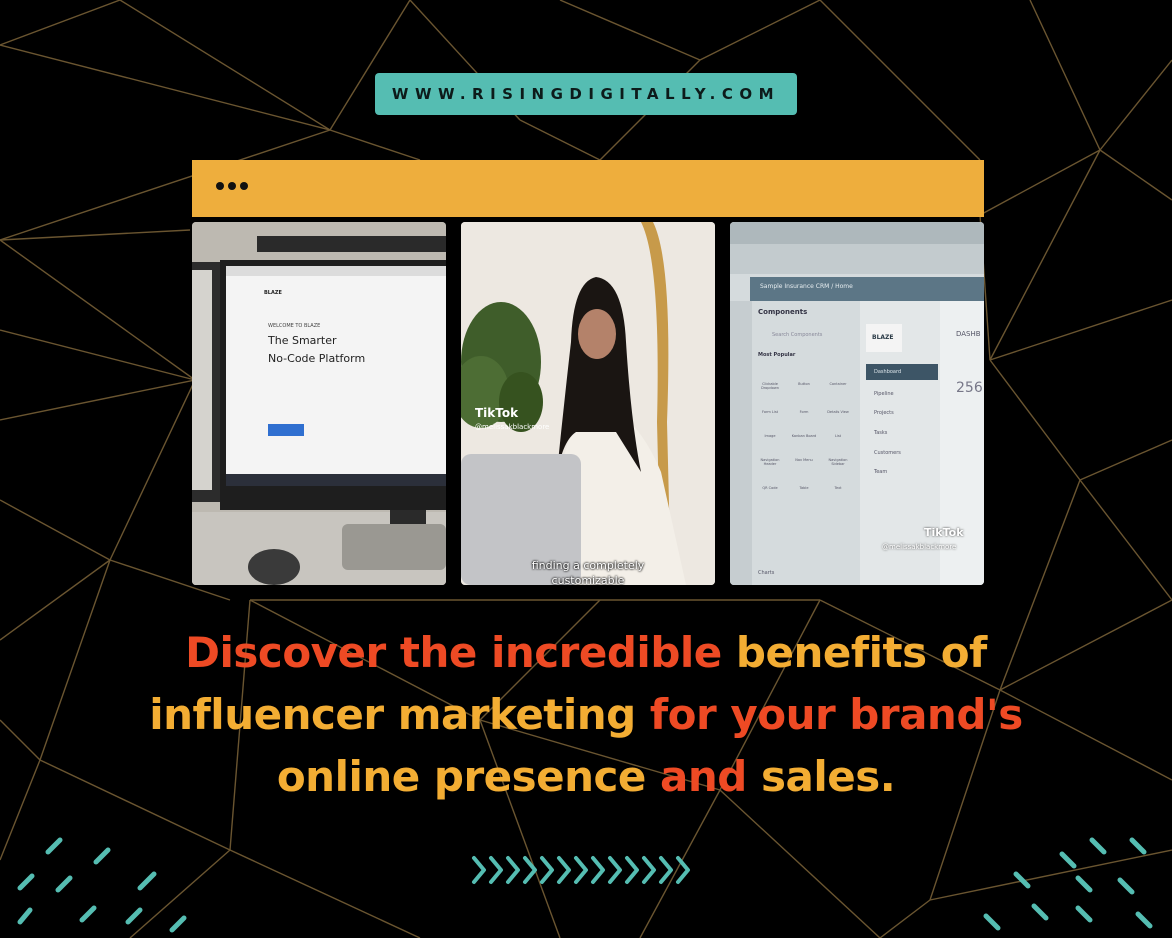 Image resolution: width=1172 pixels, height=938 pixels. What do you see at coordinates (797, 335) in the screenshot?
I see `components-search-input: Search Components` at bounding box center [797, 335].